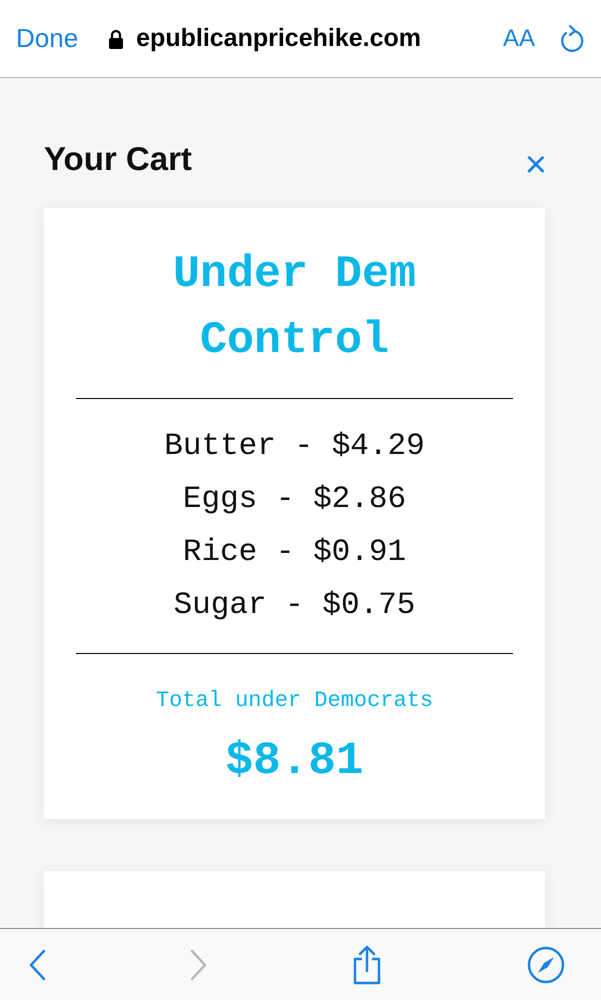  What do you see at coordinates (535, 165) in the screenshot?
I see `close-button: ×` at bounding box center [535, 165].